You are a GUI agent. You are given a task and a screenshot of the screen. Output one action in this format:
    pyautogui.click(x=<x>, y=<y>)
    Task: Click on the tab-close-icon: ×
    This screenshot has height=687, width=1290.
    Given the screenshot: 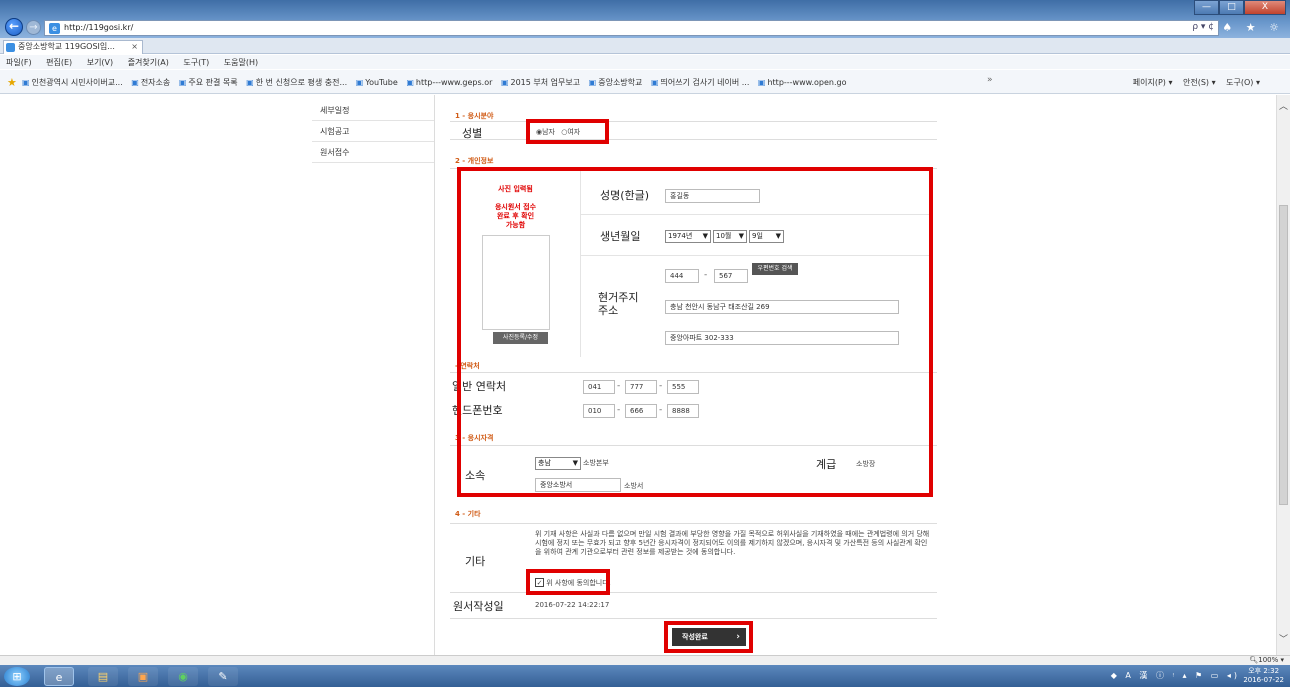 What is the action you would take?
    pyautogui.click(x=134, y=47)
    